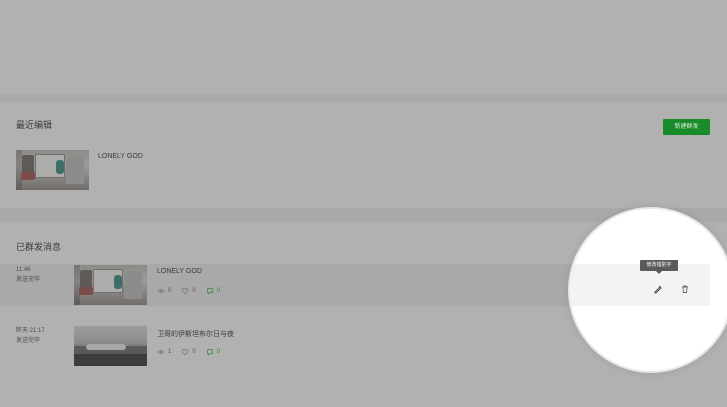  I want to click on recent-edit-title: 最近编辑, so click(34, 125).